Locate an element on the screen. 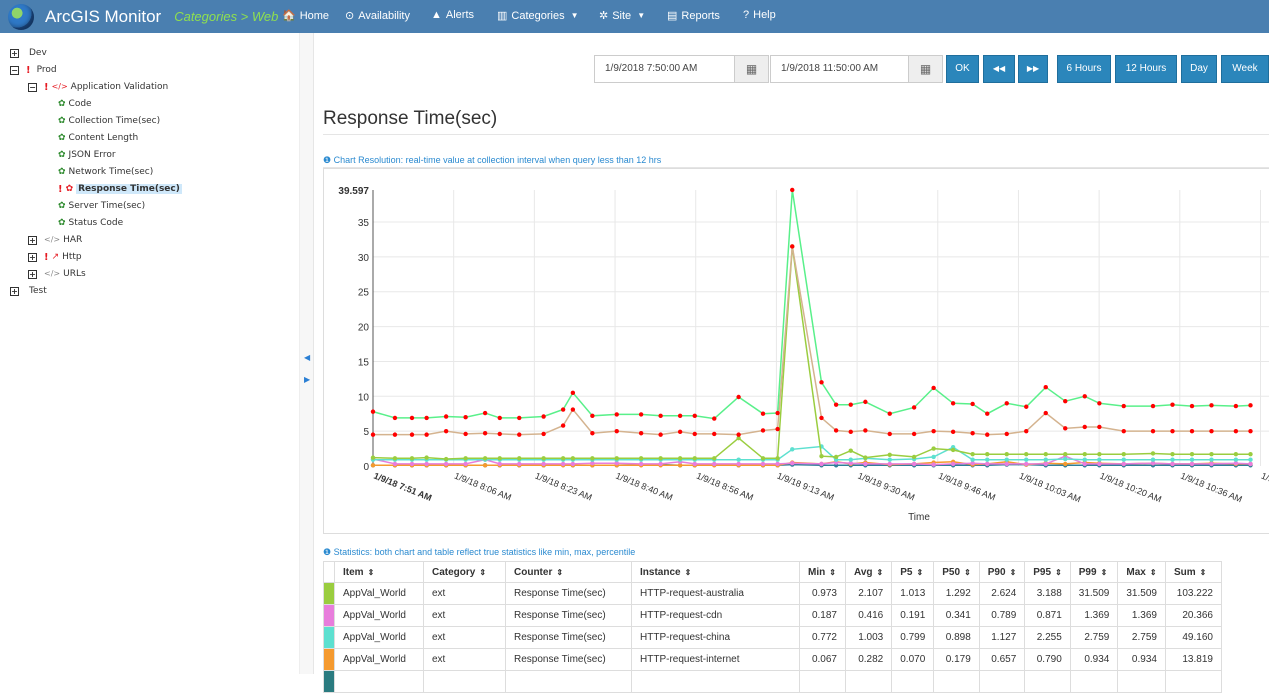 This screenshot has height=693, width=1269. tree-node-network-time-sec: ✿ Network Time(sec) is located at coordinates (105, 172).